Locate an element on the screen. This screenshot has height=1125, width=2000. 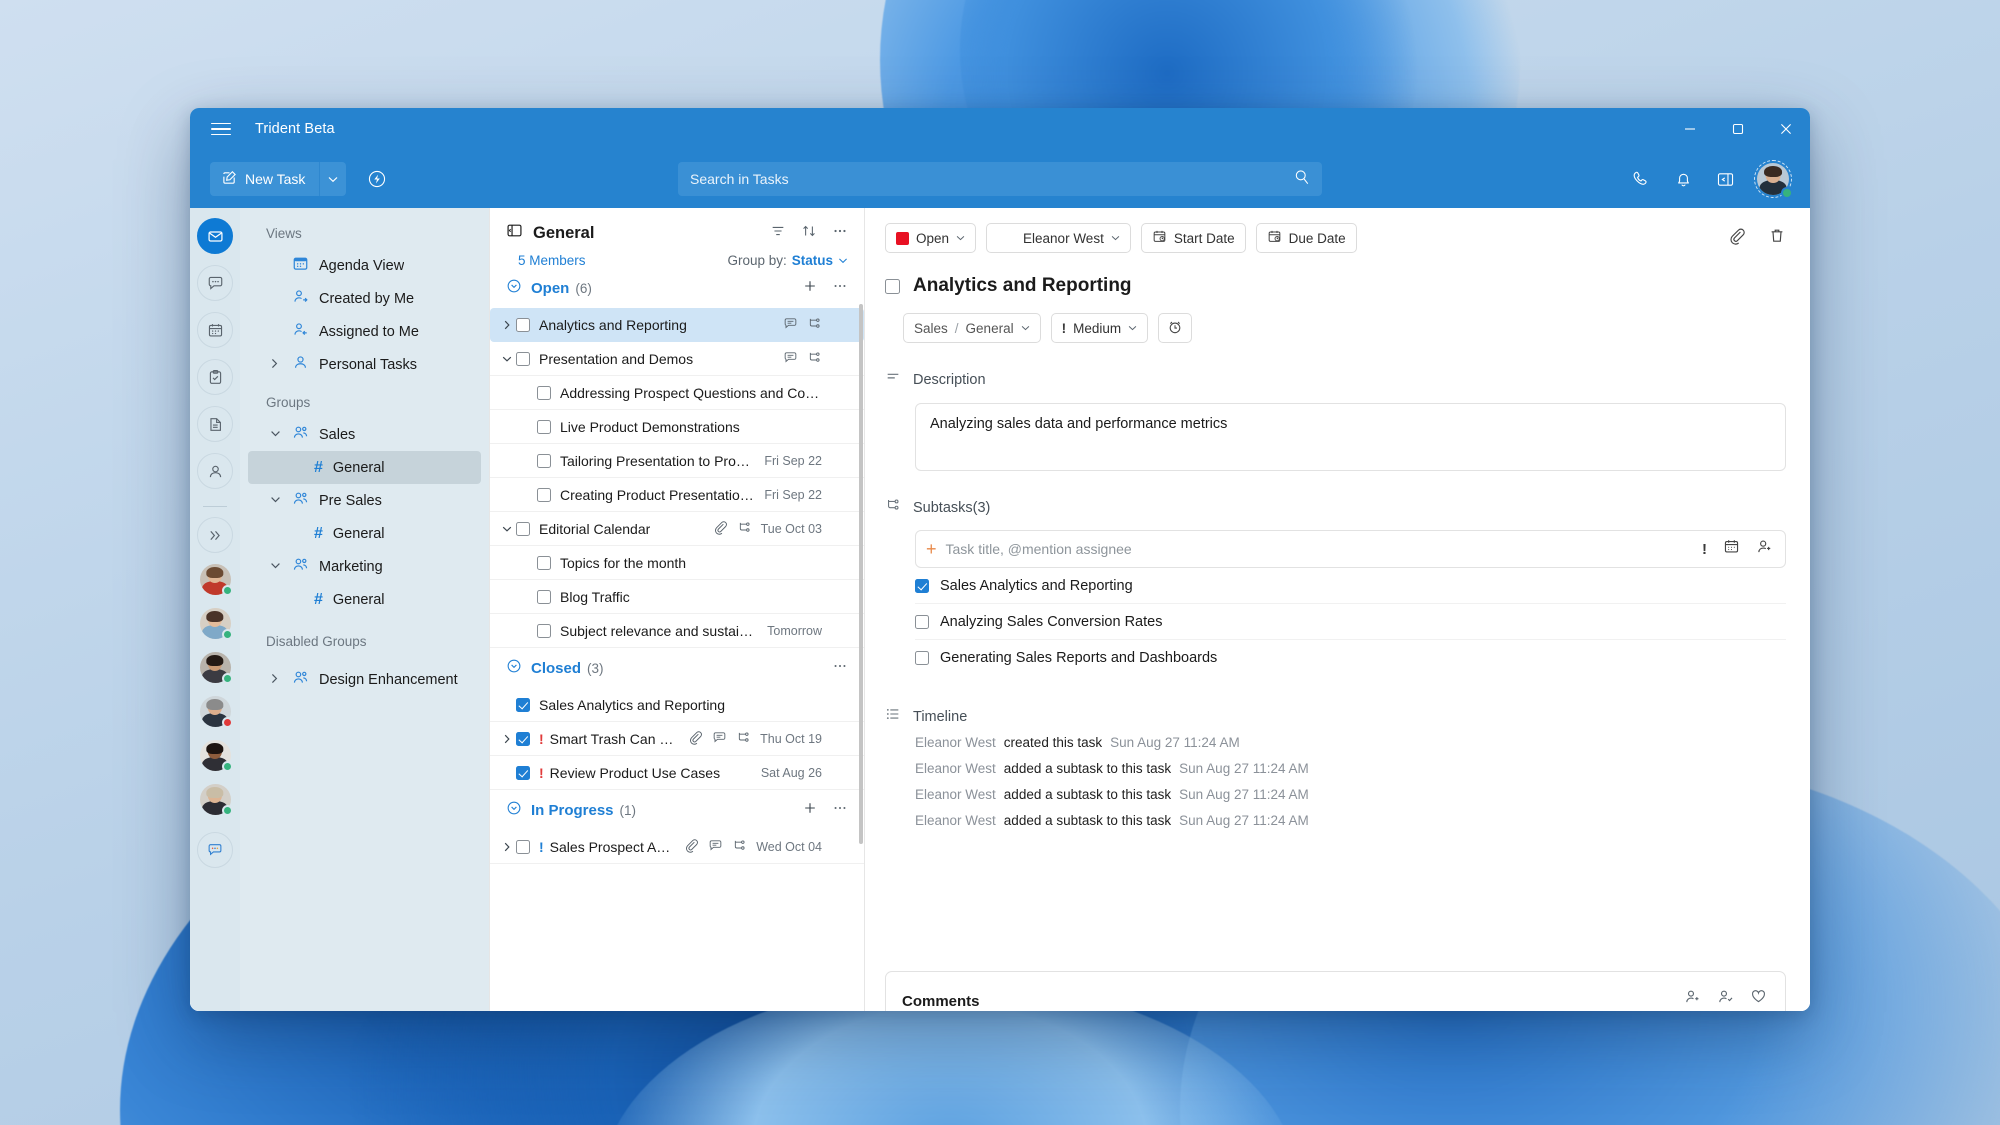
close-button is located at coordinates (1786, 129).